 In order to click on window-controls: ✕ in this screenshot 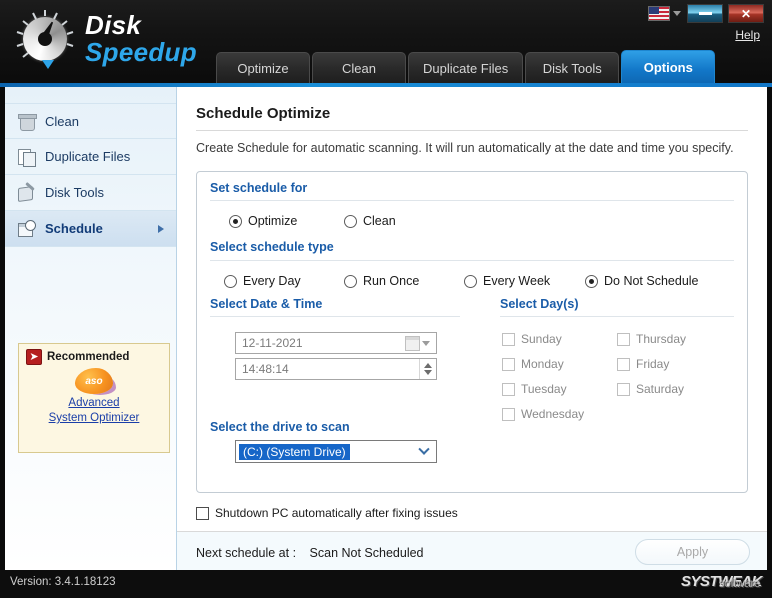, I will do `click(705, 13)`.